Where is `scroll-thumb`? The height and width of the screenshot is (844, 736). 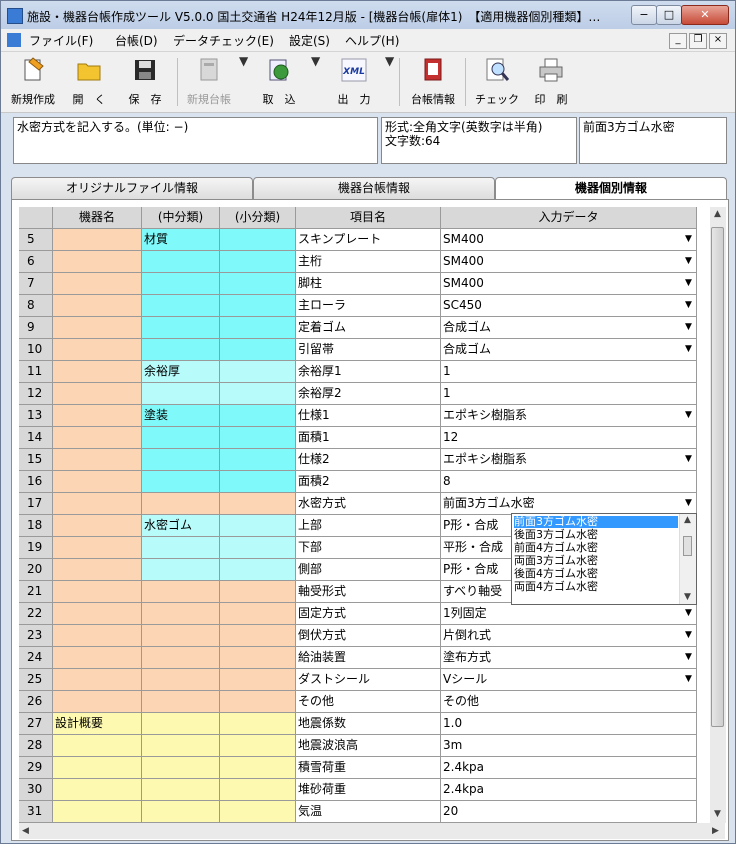
scroll-thumb is located at coordinates (717, 477).